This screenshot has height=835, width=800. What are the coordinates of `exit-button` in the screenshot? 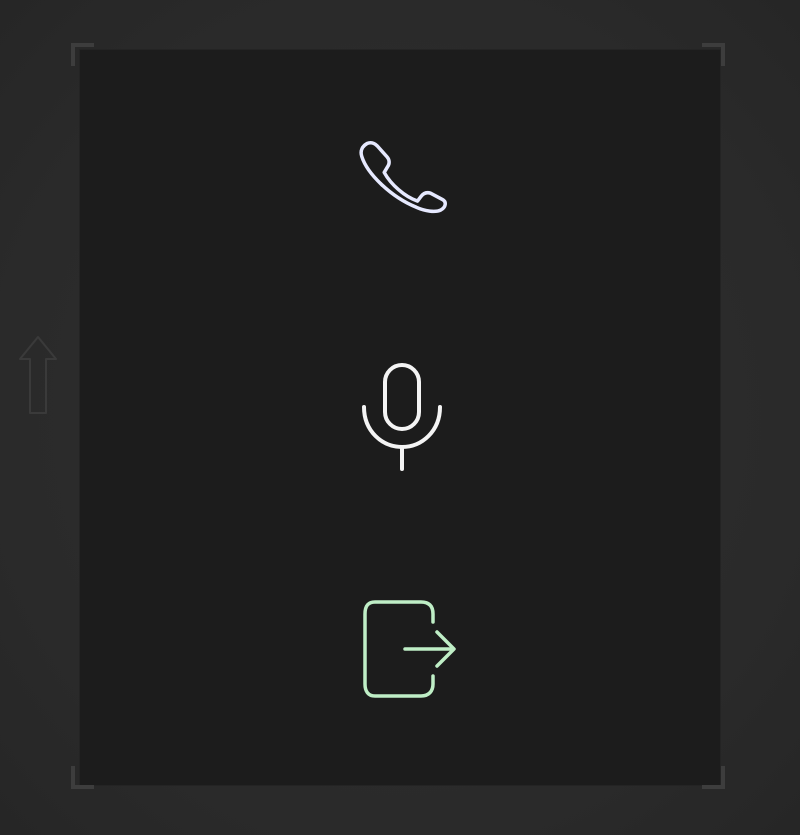 It's located at (405, 648).